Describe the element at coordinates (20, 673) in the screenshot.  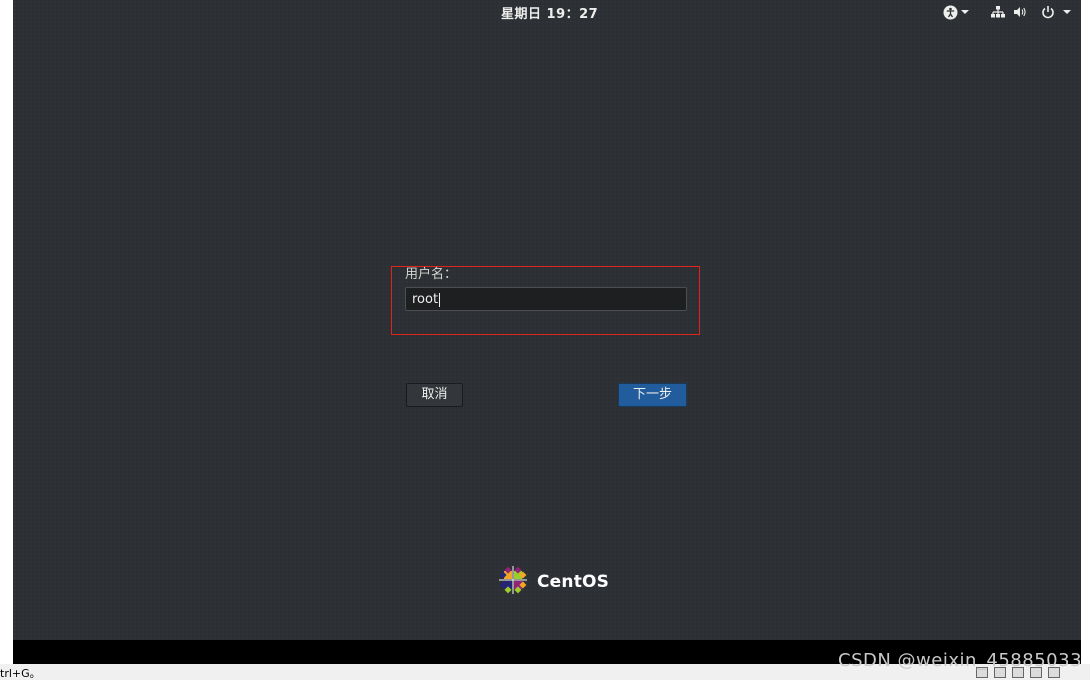
I see `status-hint-text: trl+G。` at that location.